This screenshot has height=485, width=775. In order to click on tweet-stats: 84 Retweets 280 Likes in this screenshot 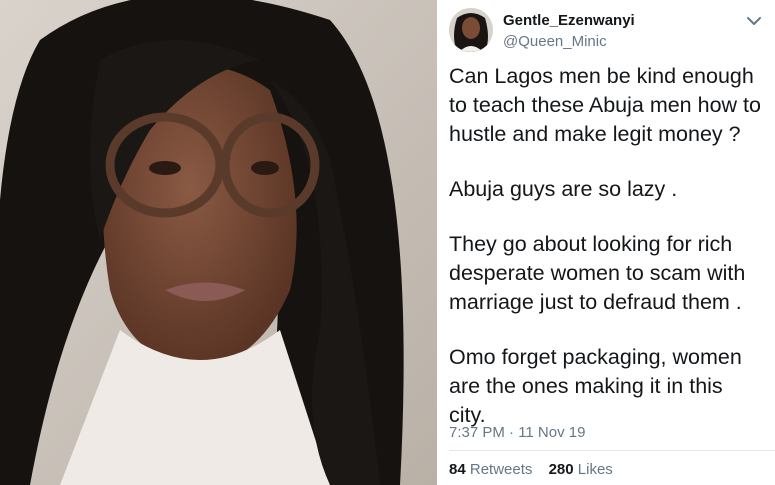, I will do `click(537, 469)`.